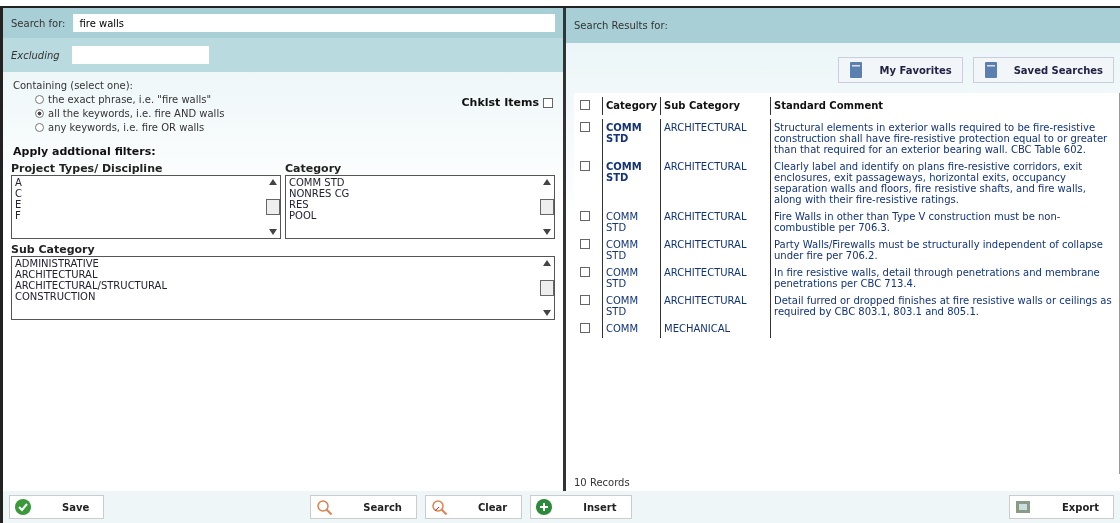  What do you see at coordinates (944, 183) in the screenshot?
I see `table-cell: Clearly label and identify on plans fire-resistive corridors, exit enclosures, exit passageways, horizontal exits, occupancy separation walls and floors, fire resistive shafts, and fire walls, along with their fire-resistive ratings.` at bounding box center [944, 183].